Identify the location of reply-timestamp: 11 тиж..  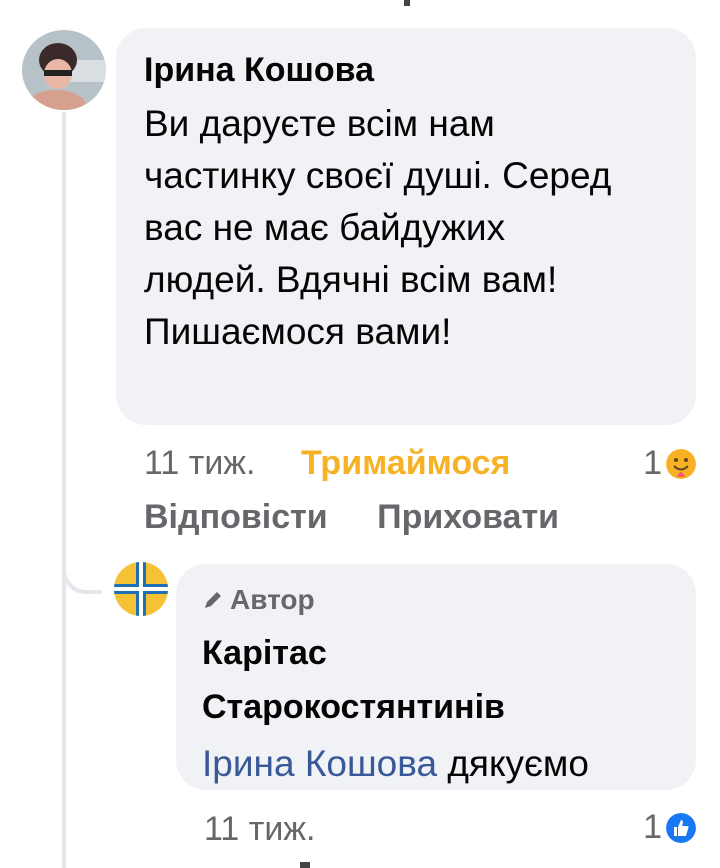
(260, 829).